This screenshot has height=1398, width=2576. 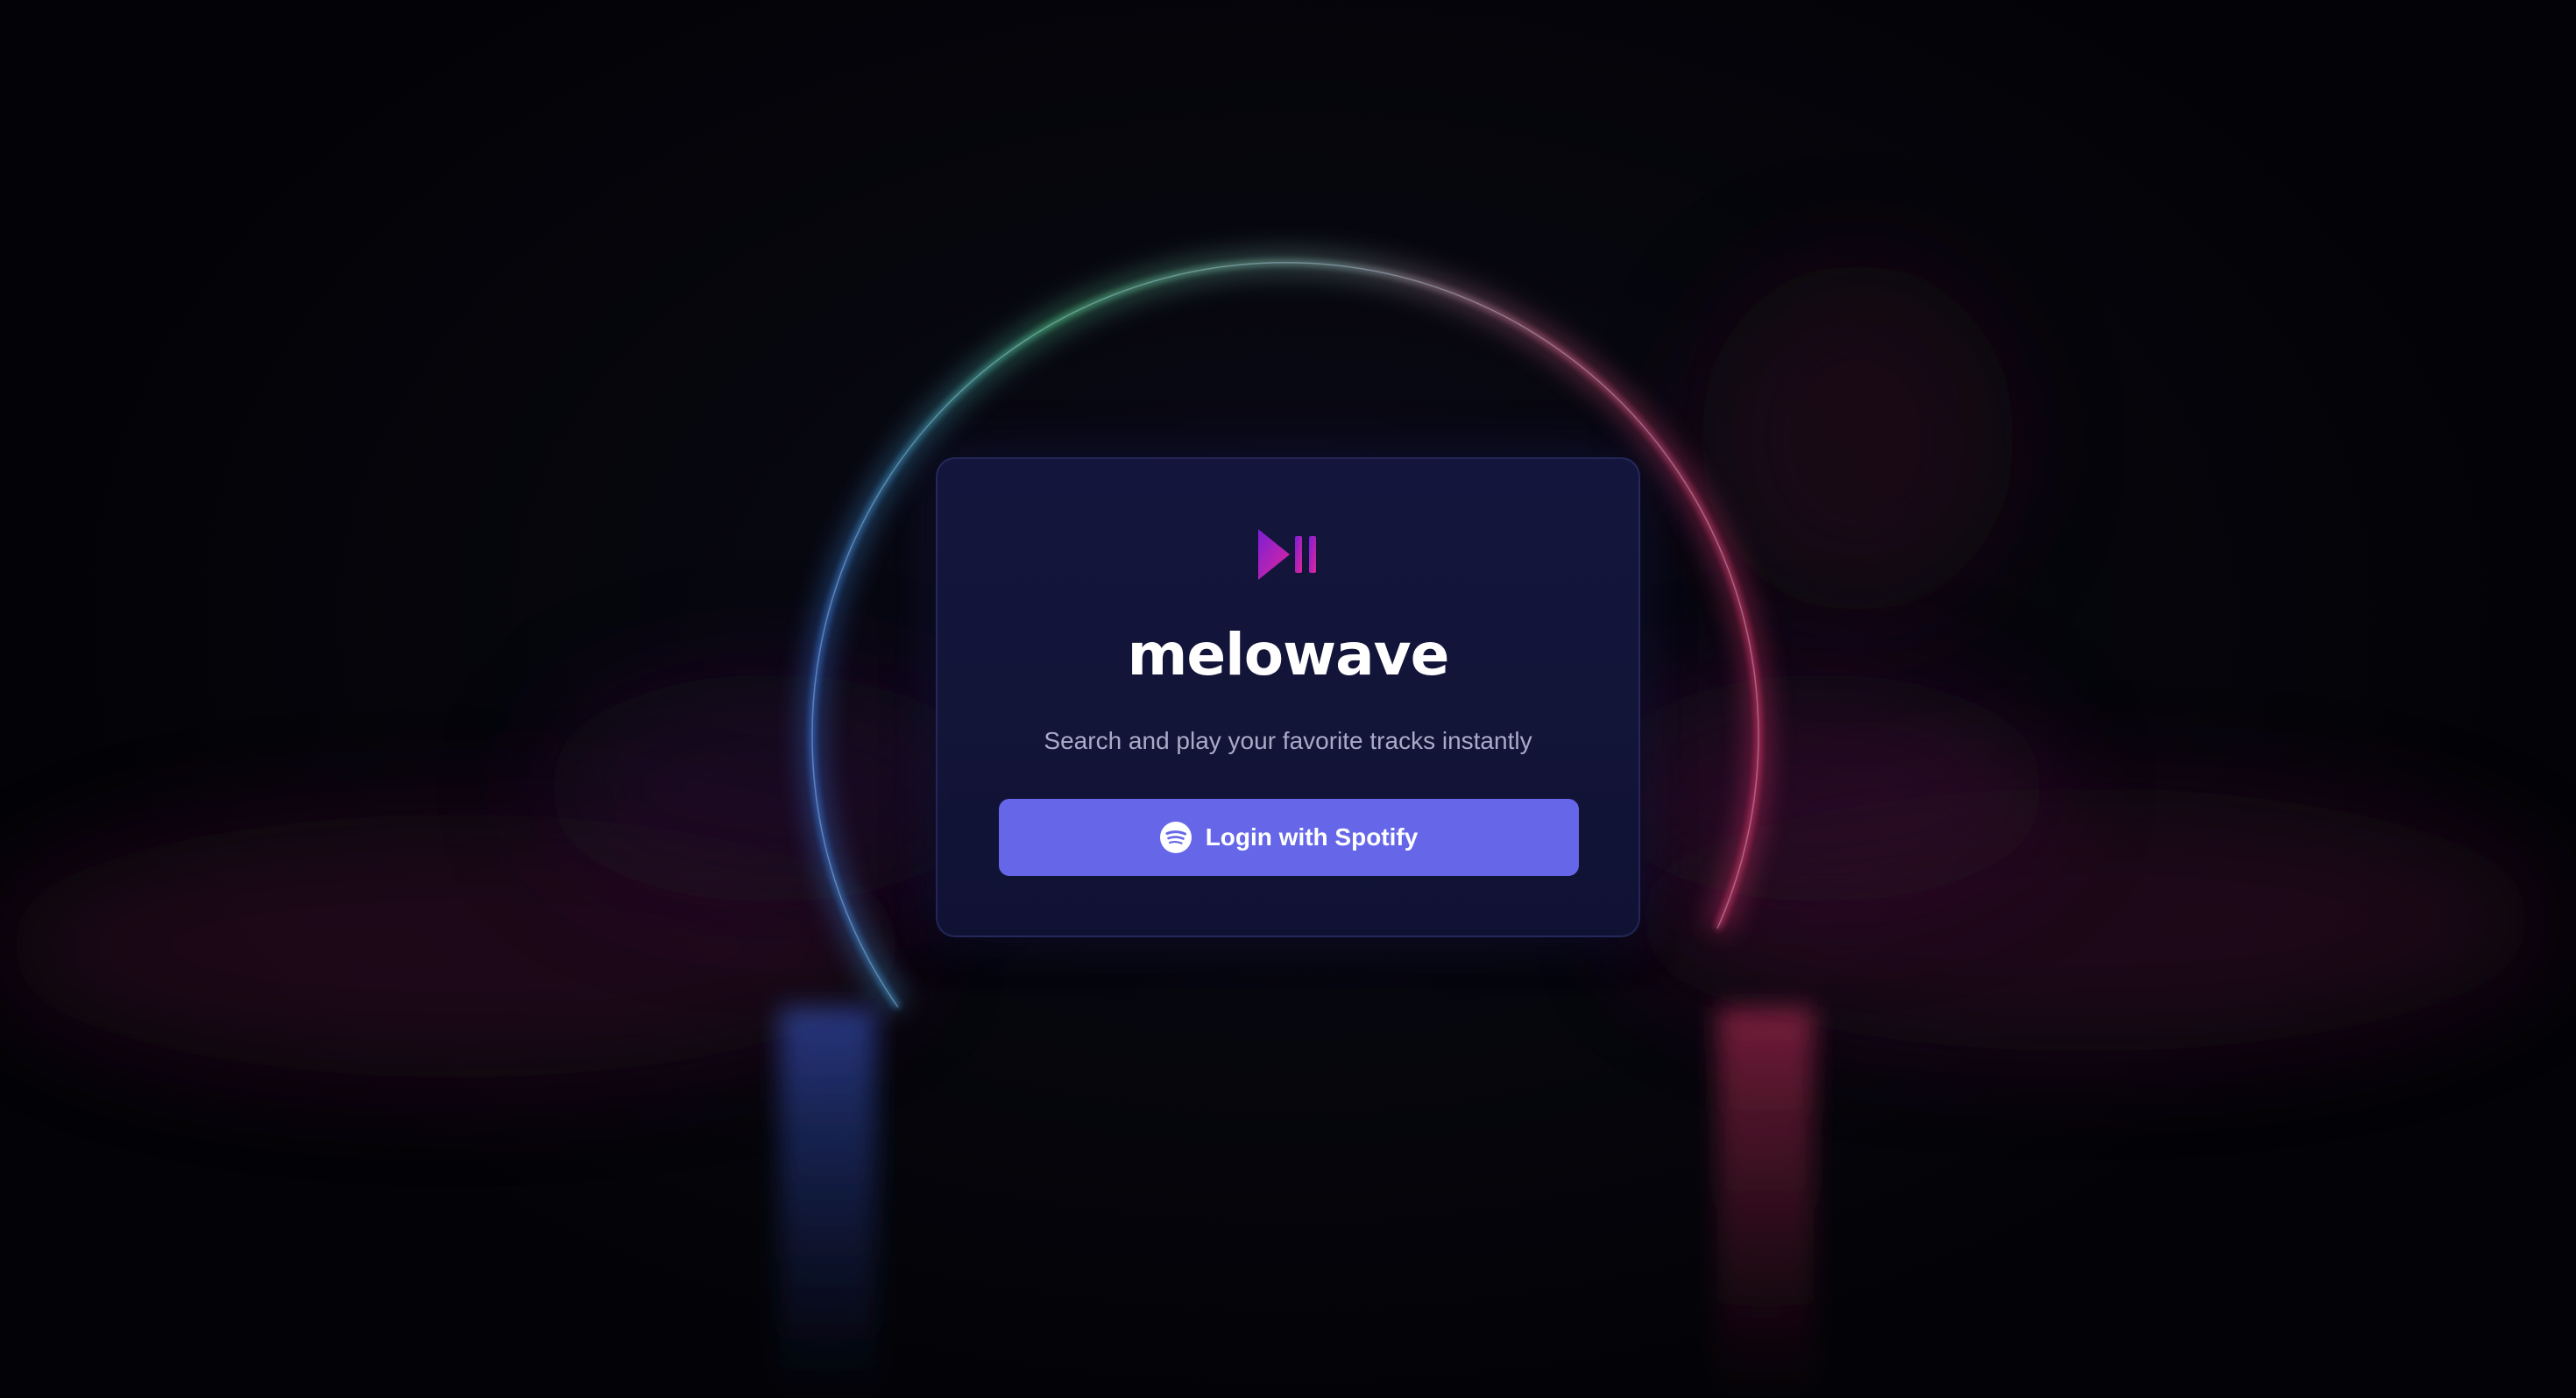 I want to click on play-pause-icon, so click(x=1287, y=554).